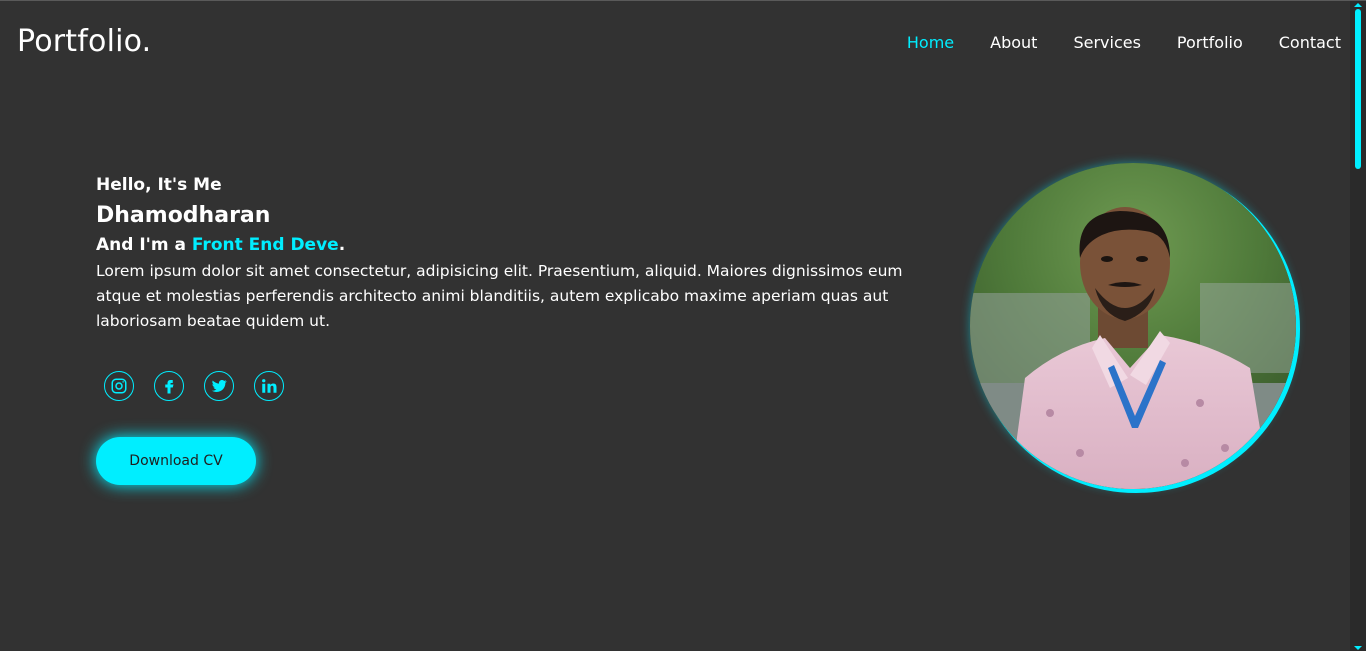 This screenshot has height=651, width=1366. I want to click on hero-name: Dhamodharan, so click(183, 215).